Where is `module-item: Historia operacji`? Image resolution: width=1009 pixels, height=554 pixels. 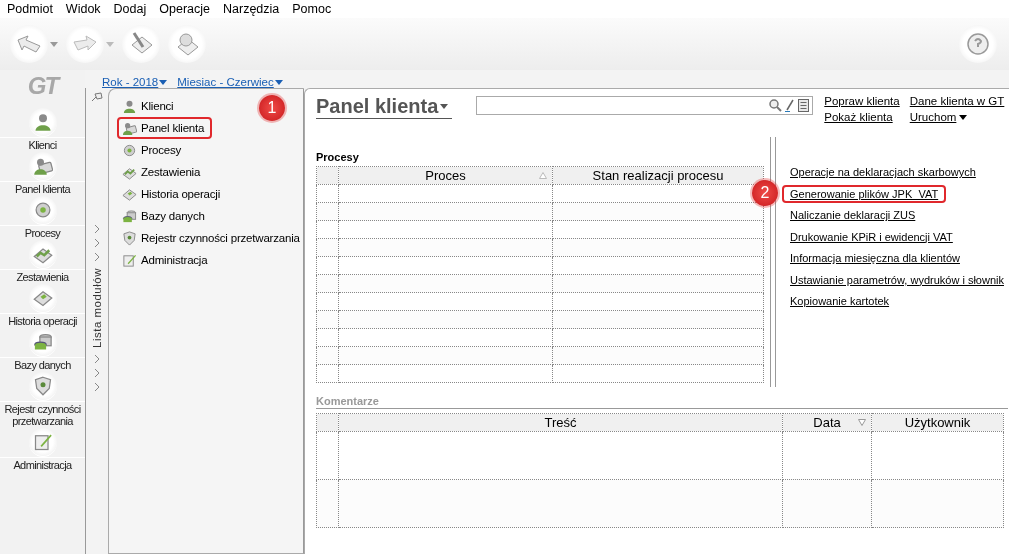
module-item: Historia operacji is located at coordinates (173, 194).